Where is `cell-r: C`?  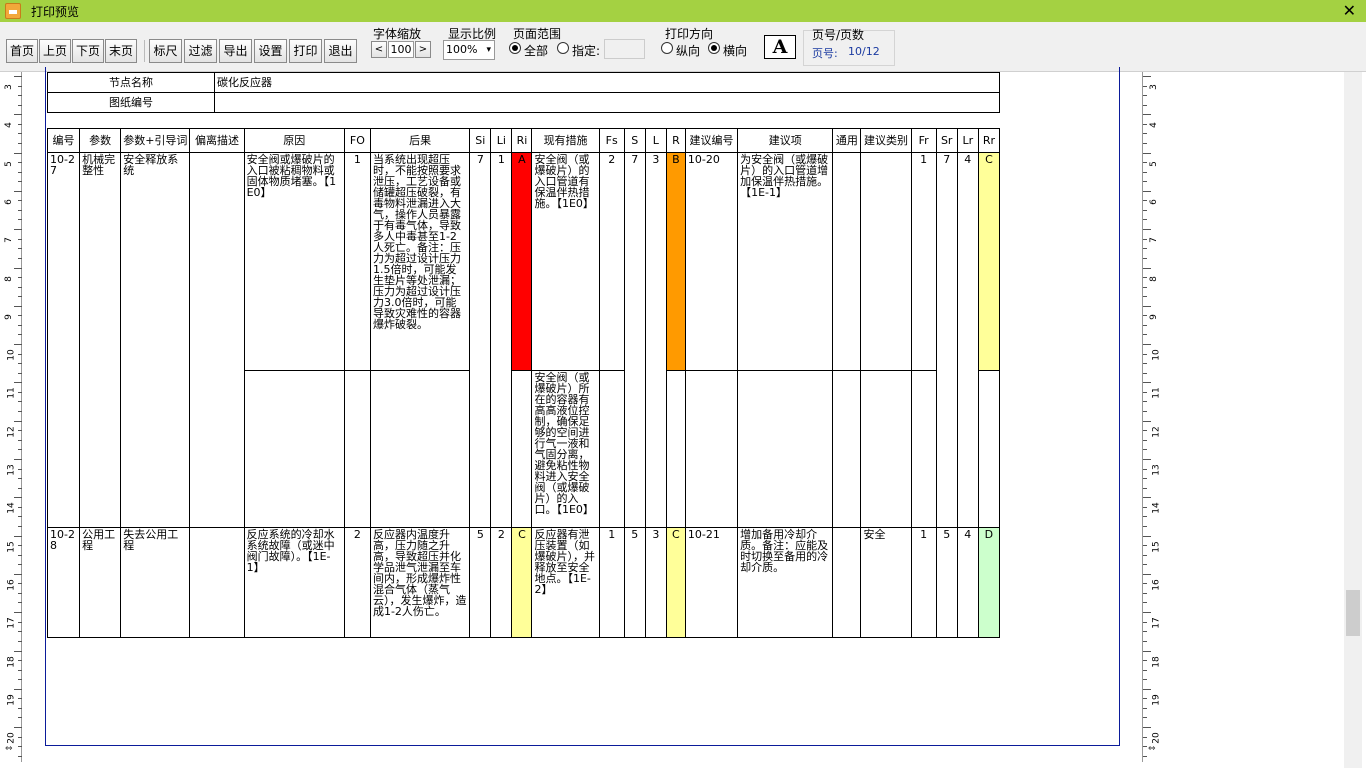 cell-r: C is located at coordinates (675, 582).